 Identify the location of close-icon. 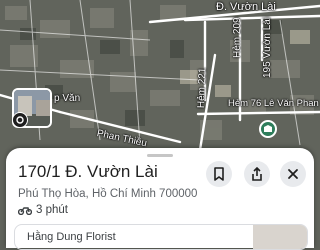
(293, 174).